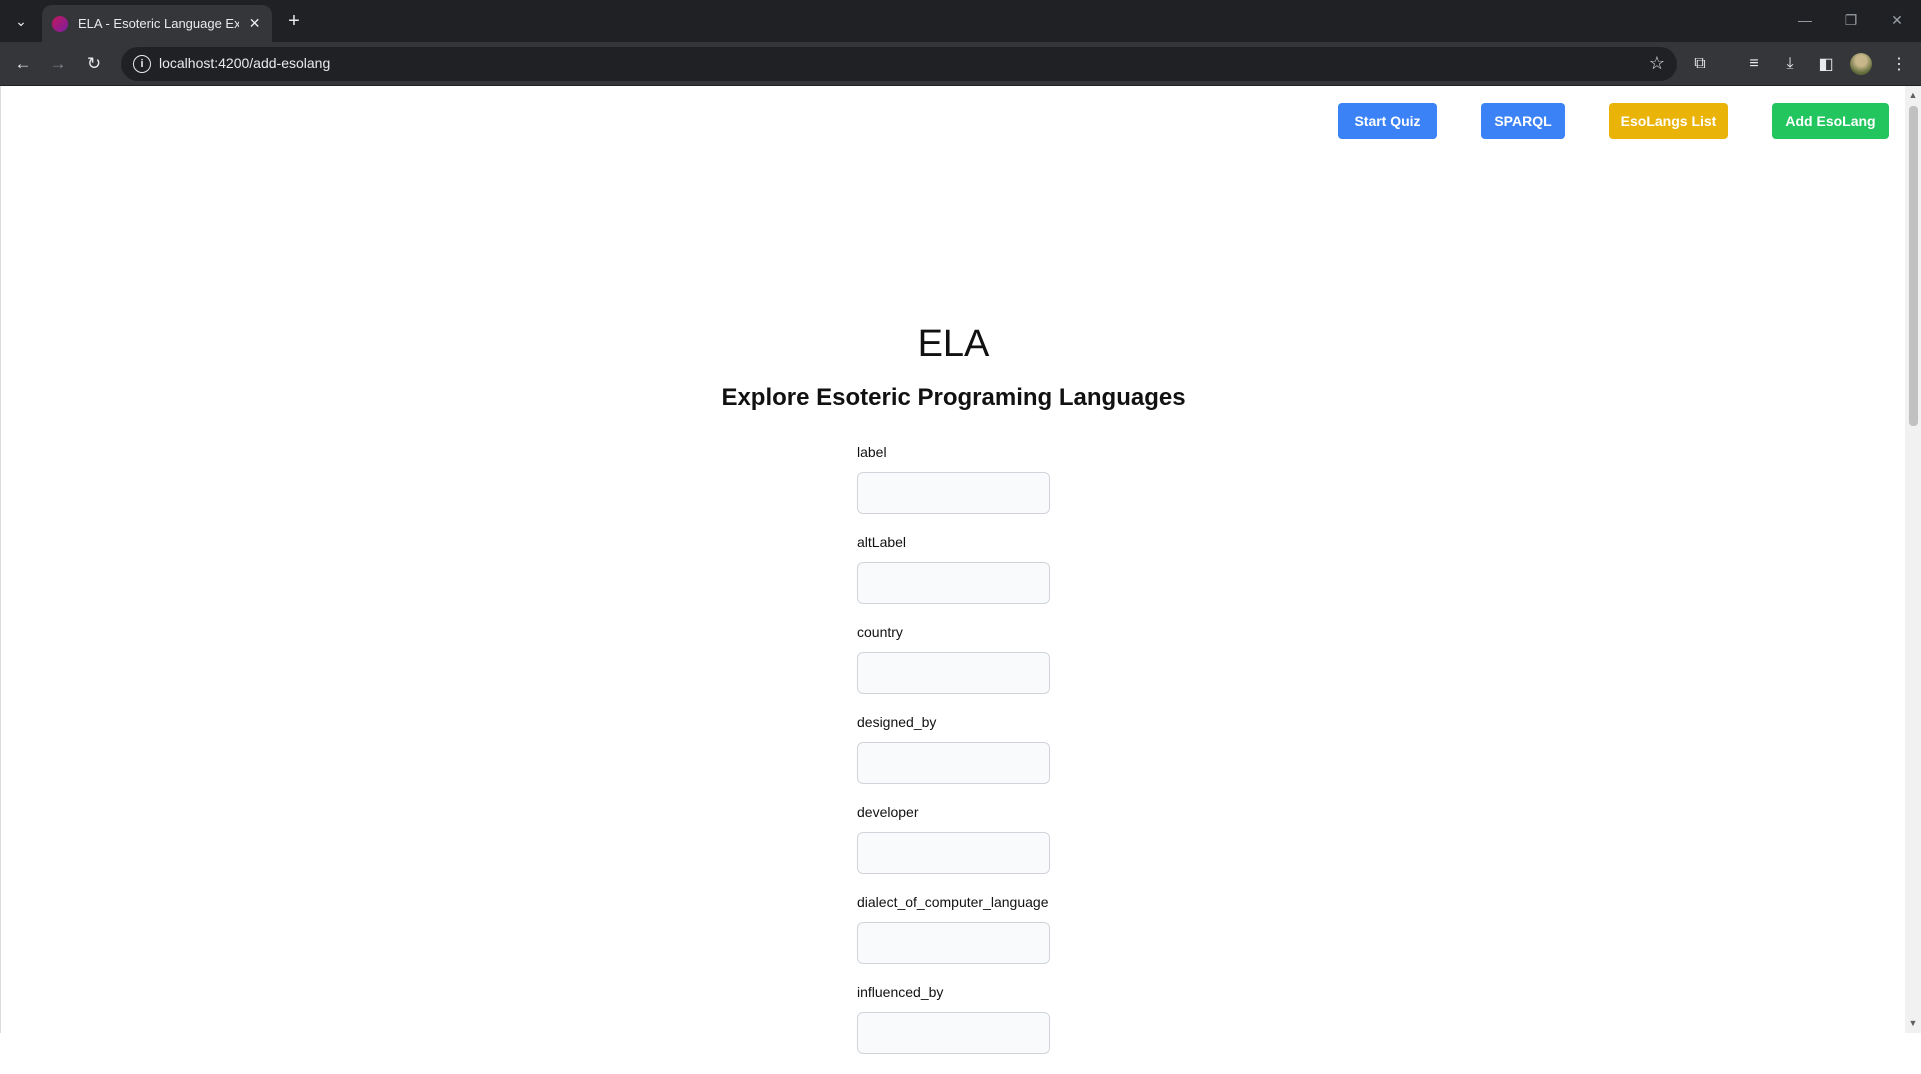 The height and width of the screenshot is (1074, 1921). I want to click on altlabel-input, so click(953, 583).